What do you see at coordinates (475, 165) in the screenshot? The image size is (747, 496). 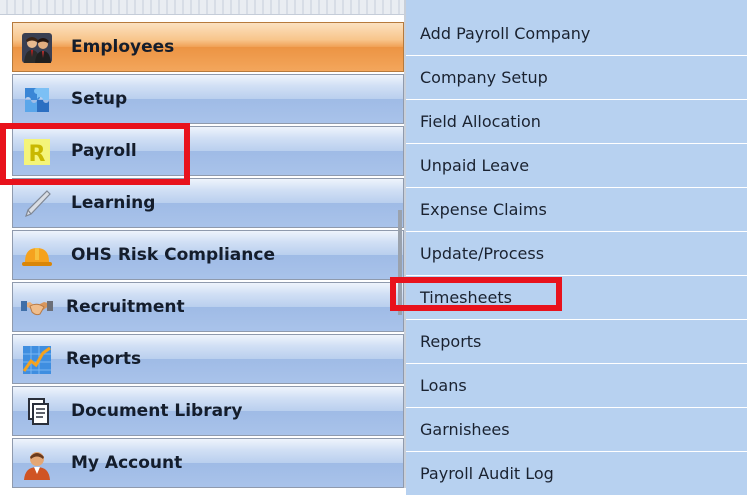 I see `submenu-label: Unpaid Leave` at bounding box center [475, 165].